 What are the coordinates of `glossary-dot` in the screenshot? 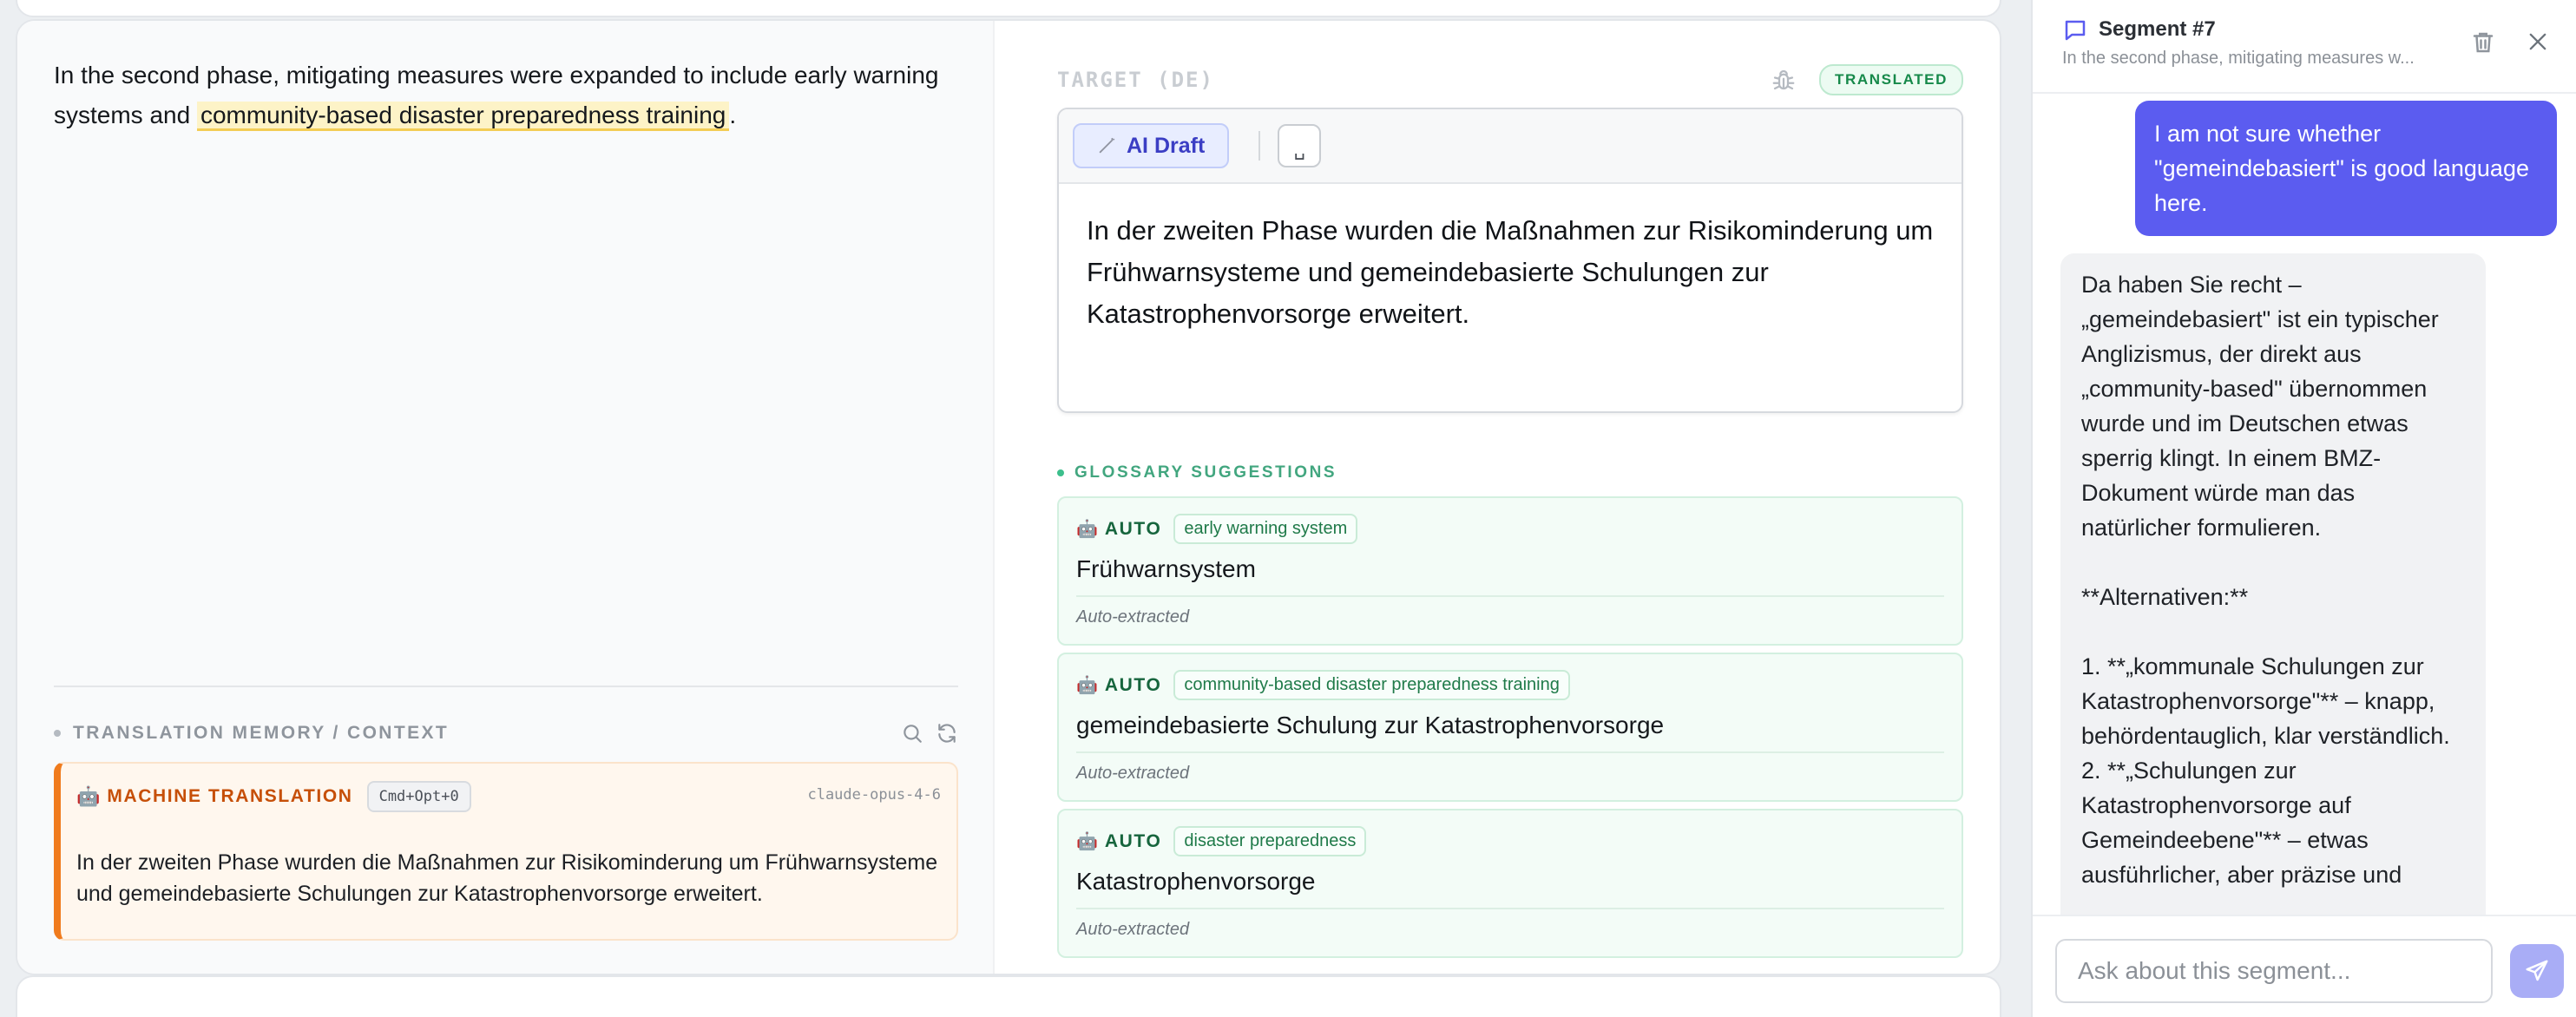 It's located at (1060, 472).